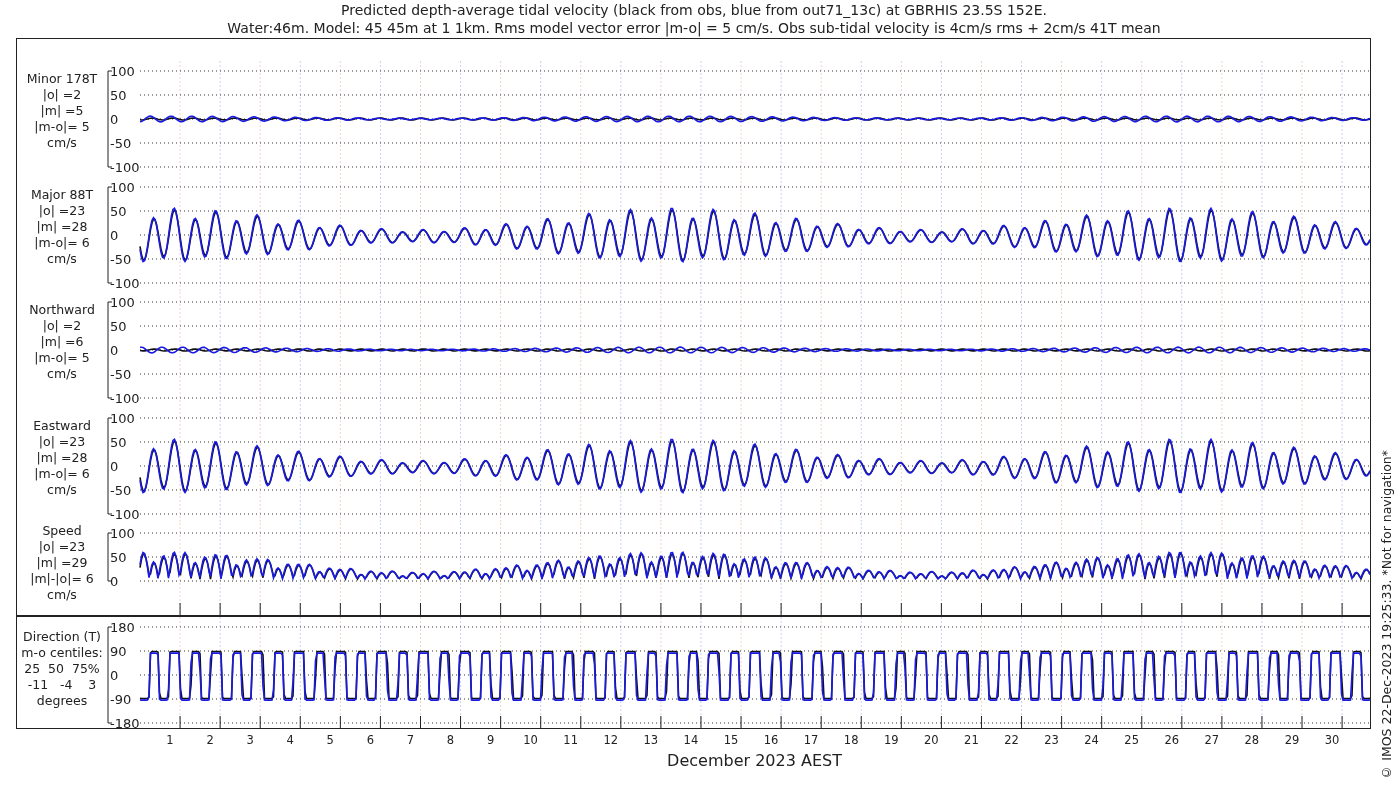 This screenshot has width=1400, height=800. Describe the element at coordinates (62, 531) in the screenshot. I see `panel-label: Speed` at that location.